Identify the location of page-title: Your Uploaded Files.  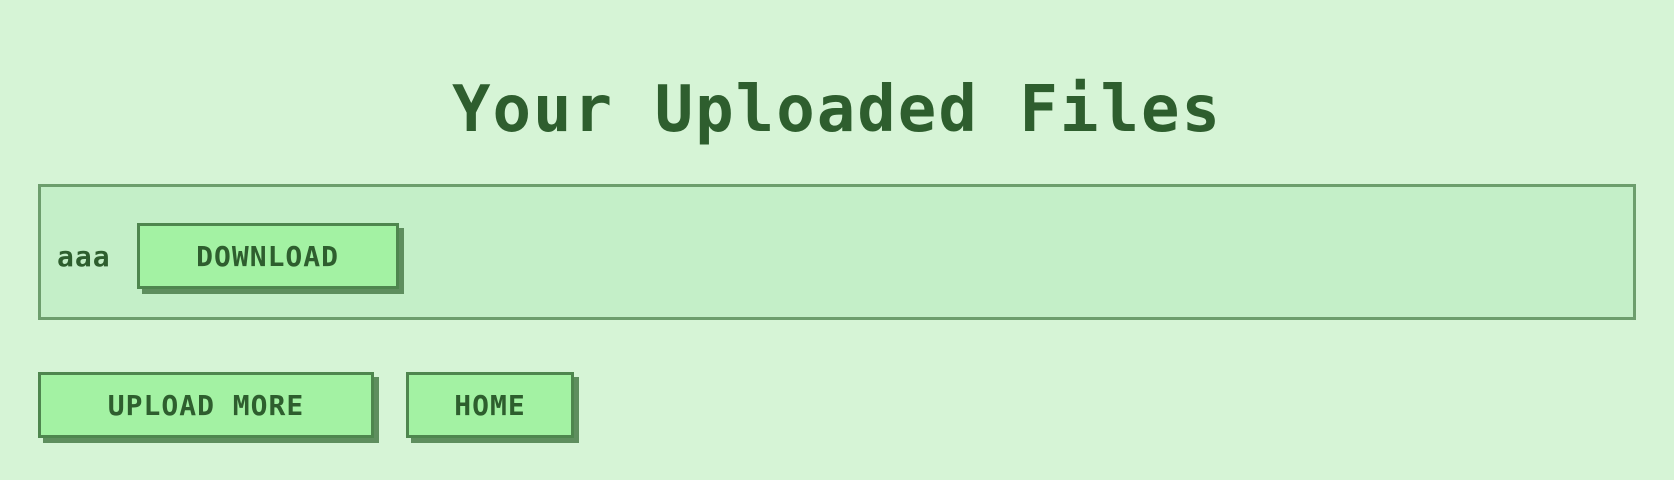
(837, 110).